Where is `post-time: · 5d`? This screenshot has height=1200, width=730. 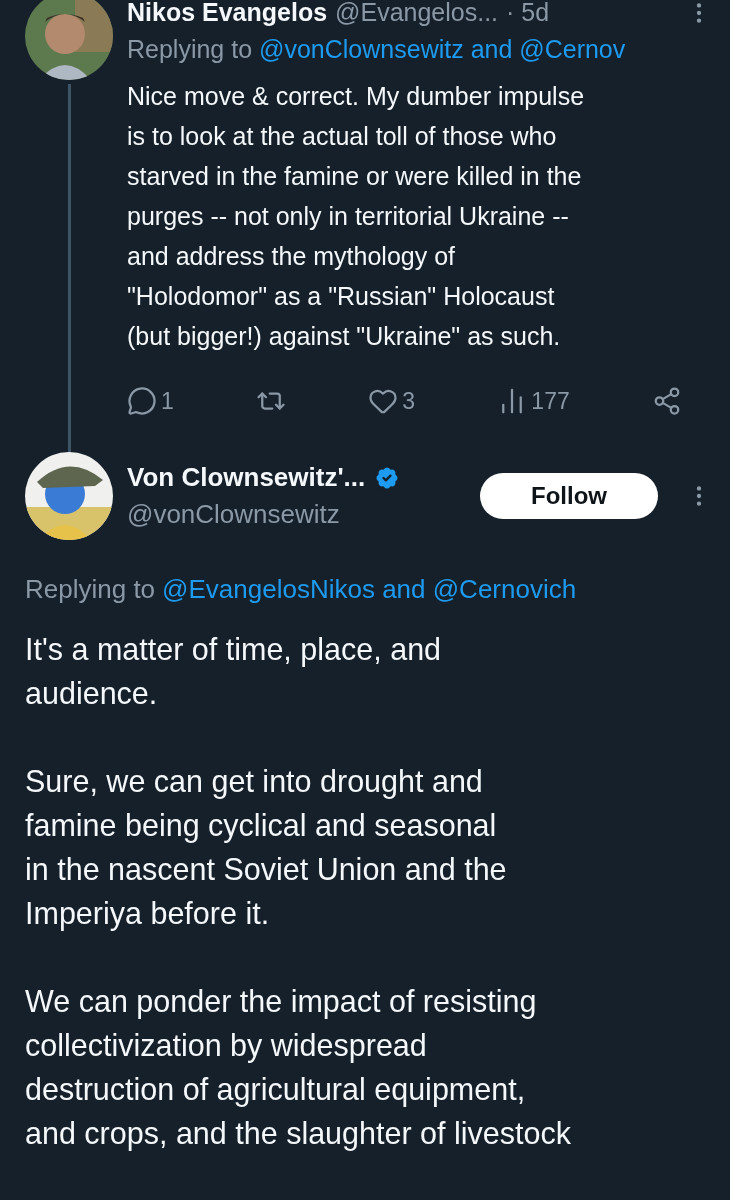
post-time: · 5d is located at coordinates (528, 13).